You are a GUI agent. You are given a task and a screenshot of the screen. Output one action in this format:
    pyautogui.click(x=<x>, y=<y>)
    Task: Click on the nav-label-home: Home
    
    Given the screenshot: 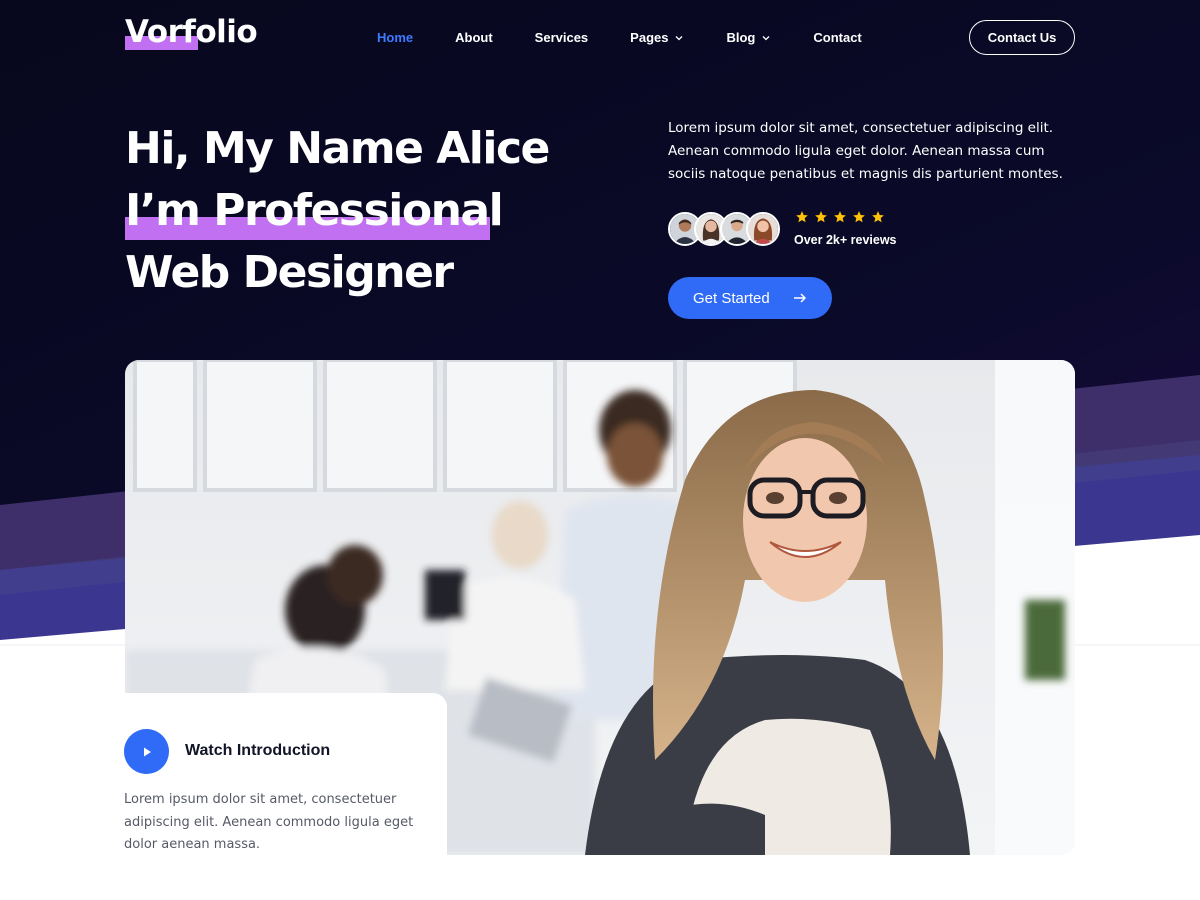 What is the action you would take?
    pyautogui.click(x=395, y=37)
    